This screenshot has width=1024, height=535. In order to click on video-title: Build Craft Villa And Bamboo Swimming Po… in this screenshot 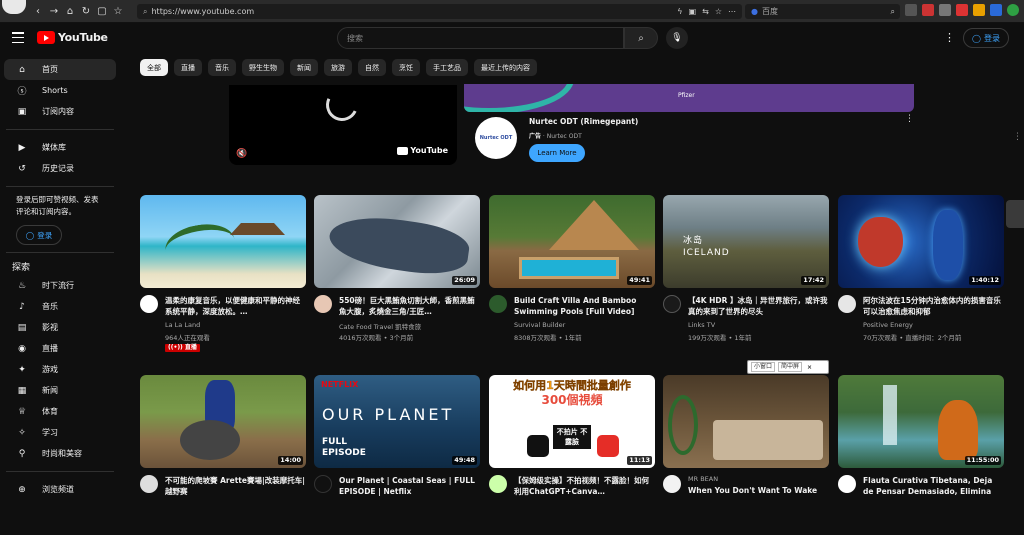, I will do `click(584, 306)`.